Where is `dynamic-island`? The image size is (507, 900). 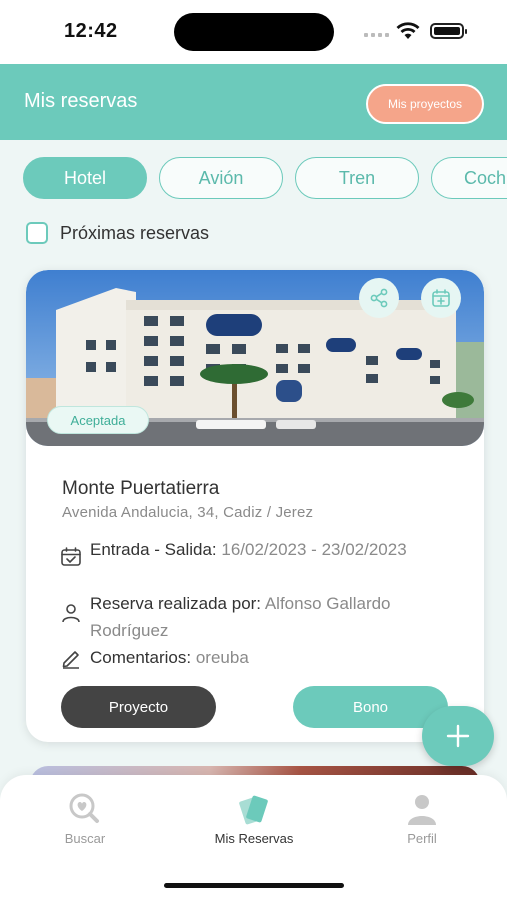 dynamic-island is located at coordinates (254, 32).